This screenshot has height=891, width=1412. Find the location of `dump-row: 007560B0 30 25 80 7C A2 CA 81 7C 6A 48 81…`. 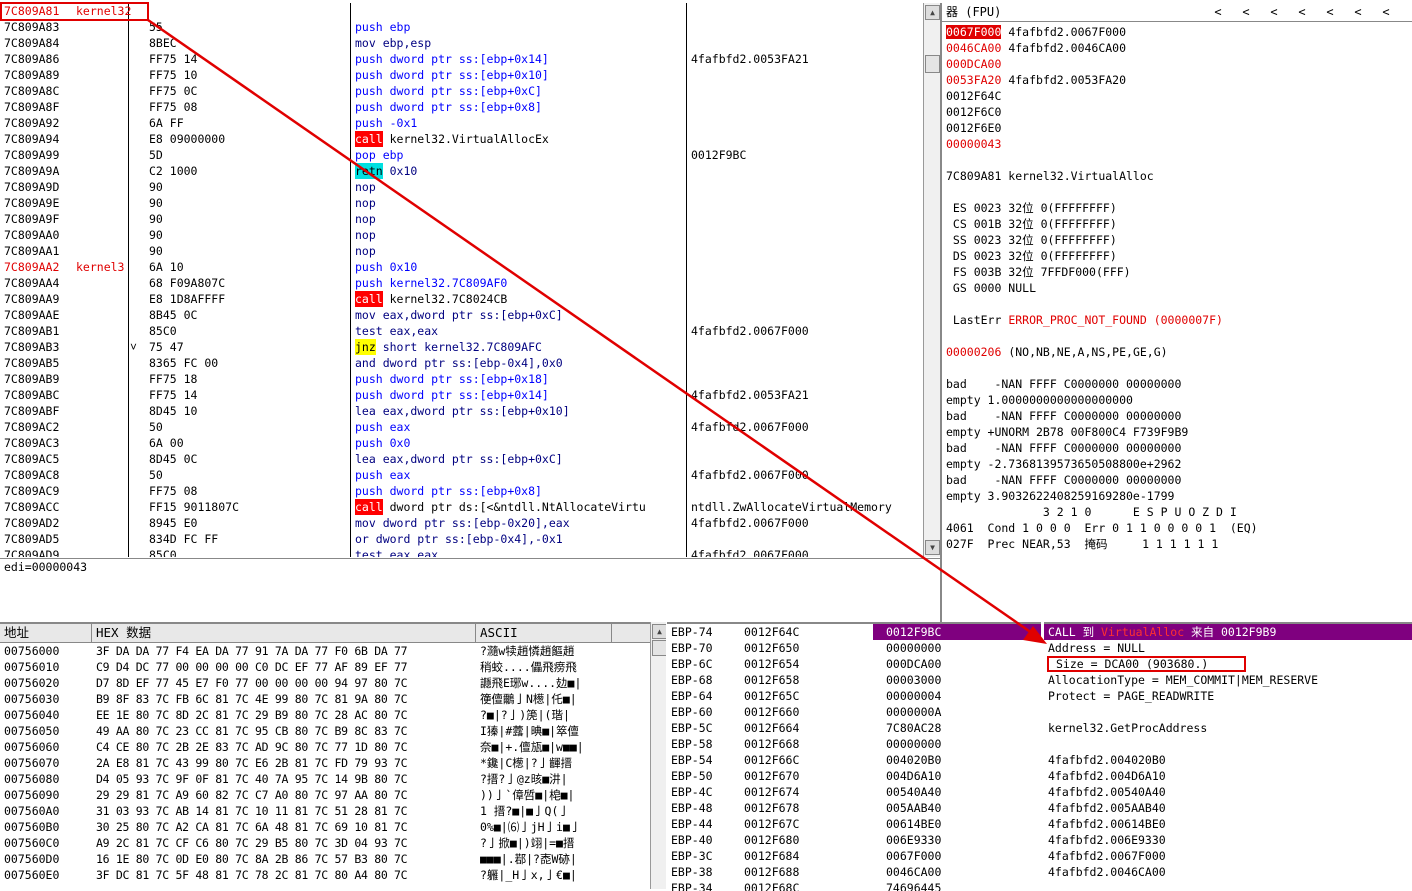

dump-row: 007560B0 30 25 80 7C A2 CA 81 7C 6A 48 81… is located at coordinates (325, 827).